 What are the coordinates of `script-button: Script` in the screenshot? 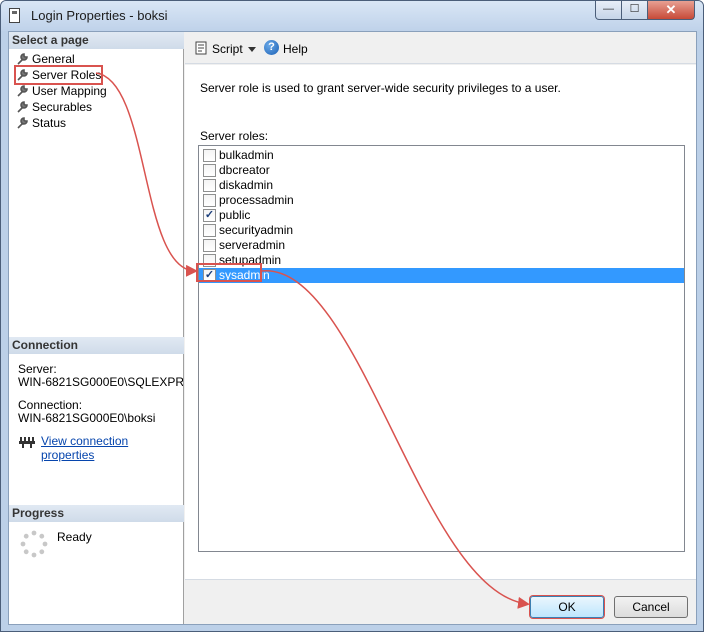 It's located at (227, 49).